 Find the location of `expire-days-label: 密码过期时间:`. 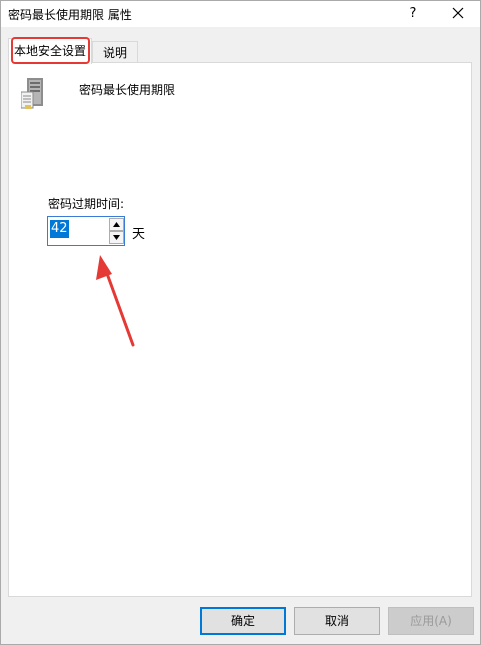

expire-days-label: 密码过期时间: is located at coordinates (86, 204).